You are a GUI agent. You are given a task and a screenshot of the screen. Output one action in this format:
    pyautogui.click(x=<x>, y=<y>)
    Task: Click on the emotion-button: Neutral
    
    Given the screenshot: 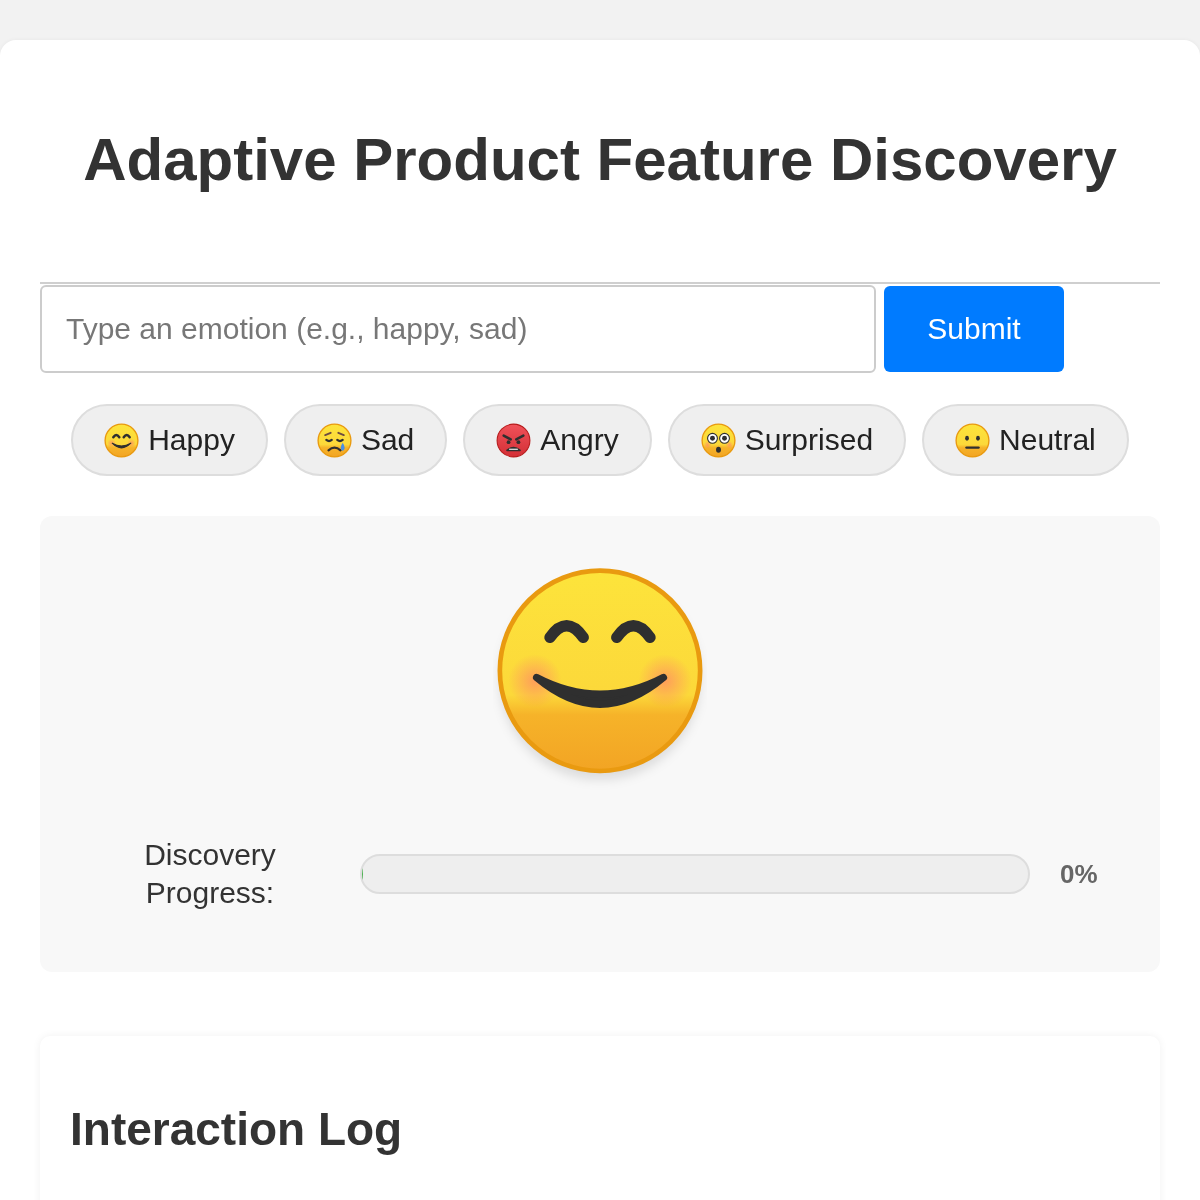 What is the action you would take?
    pyautogui.click(x=1025, y=440)
    